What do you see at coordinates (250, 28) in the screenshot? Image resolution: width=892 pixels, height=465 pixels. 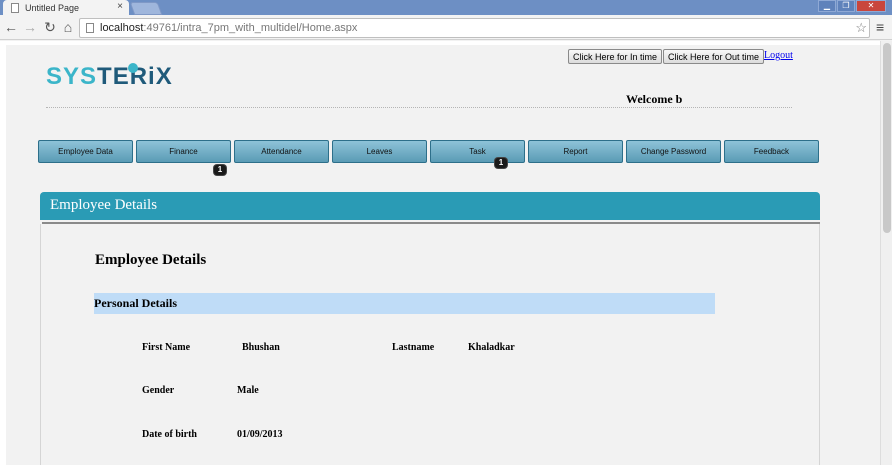 I see `url-path: :49761/intra_7pm_with_multidel/Home.aspx` at bounding box center [250, 28].